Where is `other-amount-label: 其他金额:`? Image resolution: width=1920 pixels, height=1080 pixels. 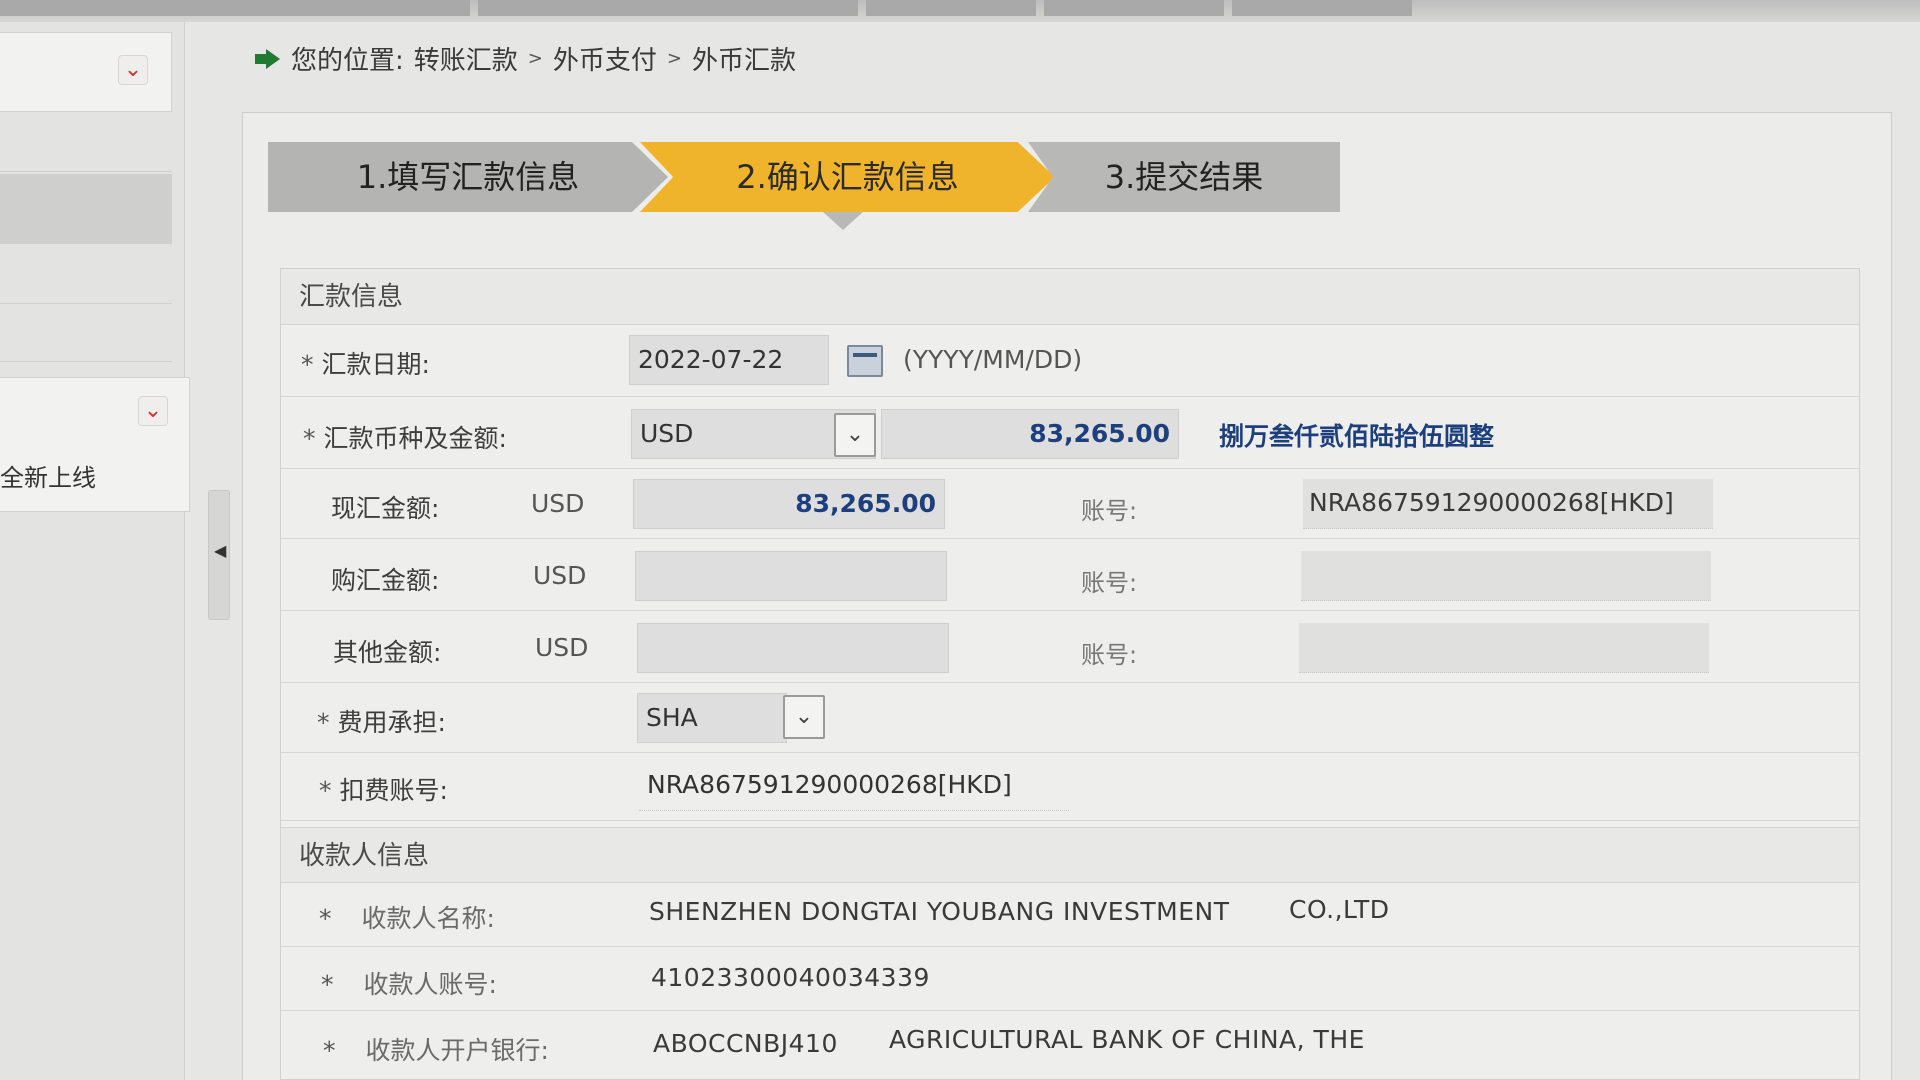
other-amount-label: 其他金额: is located at coordinates (387, 652).